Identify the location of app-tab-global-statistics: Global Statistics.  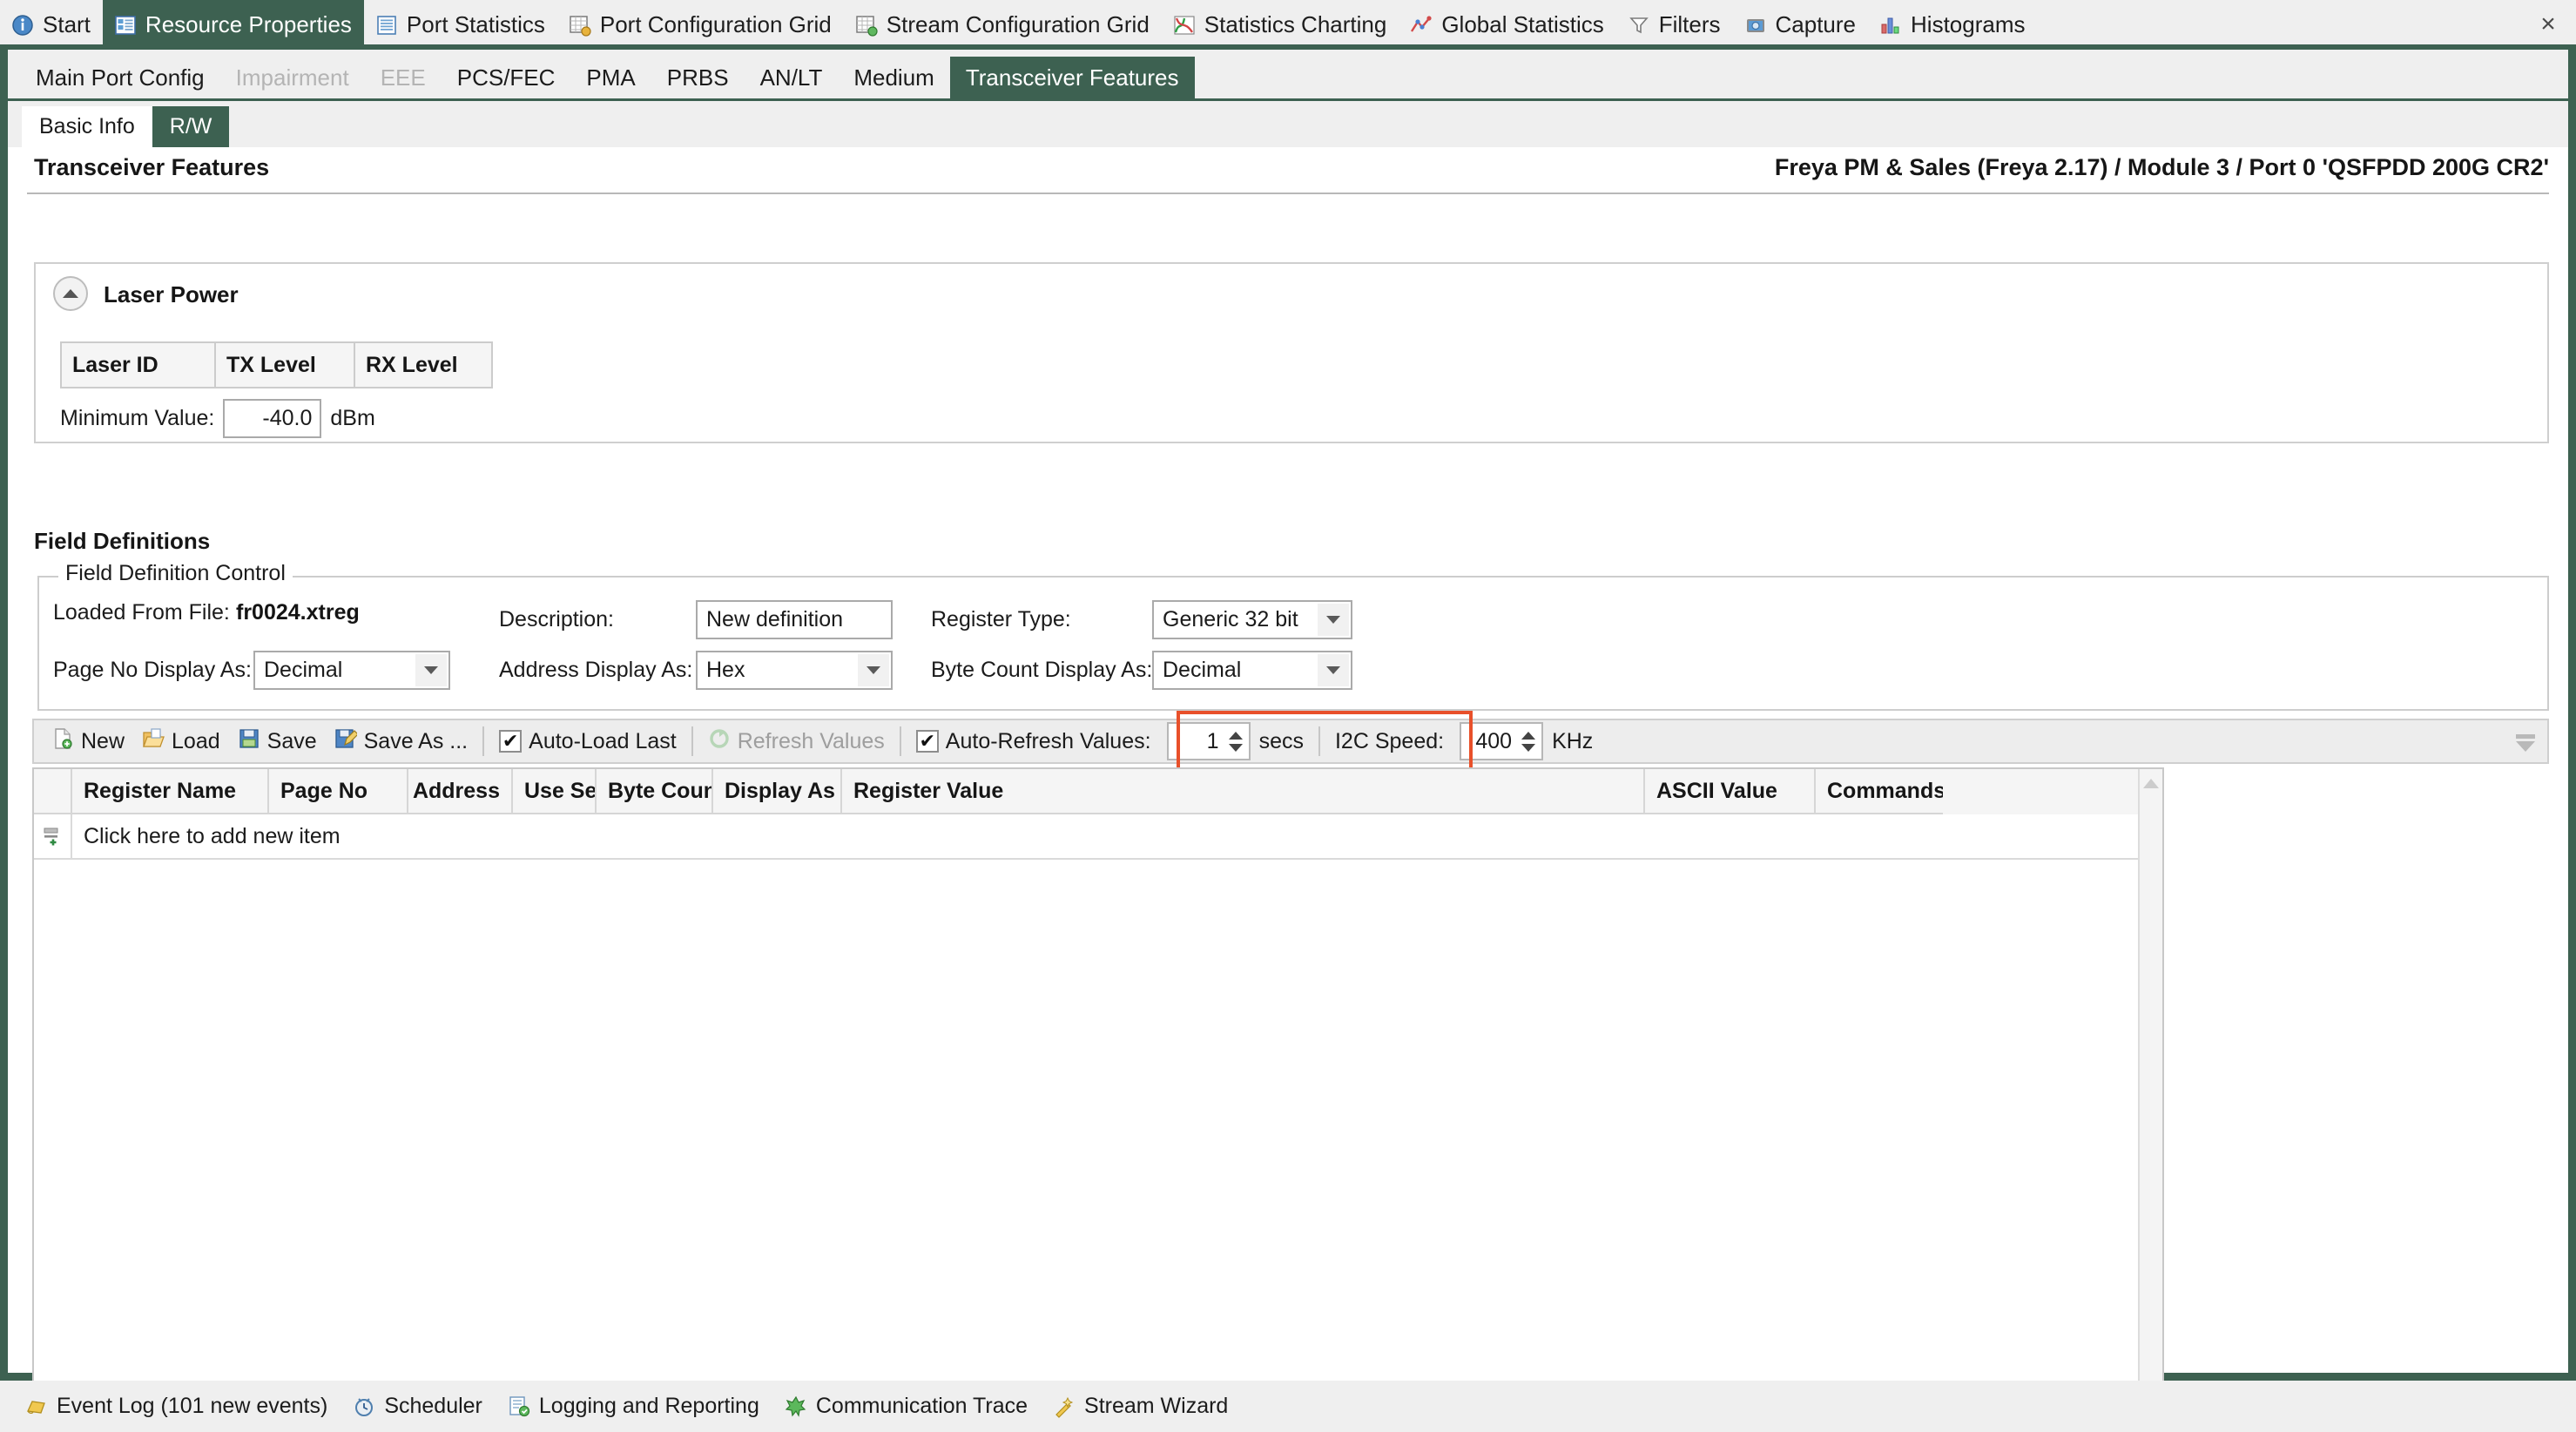
(1507, 25).